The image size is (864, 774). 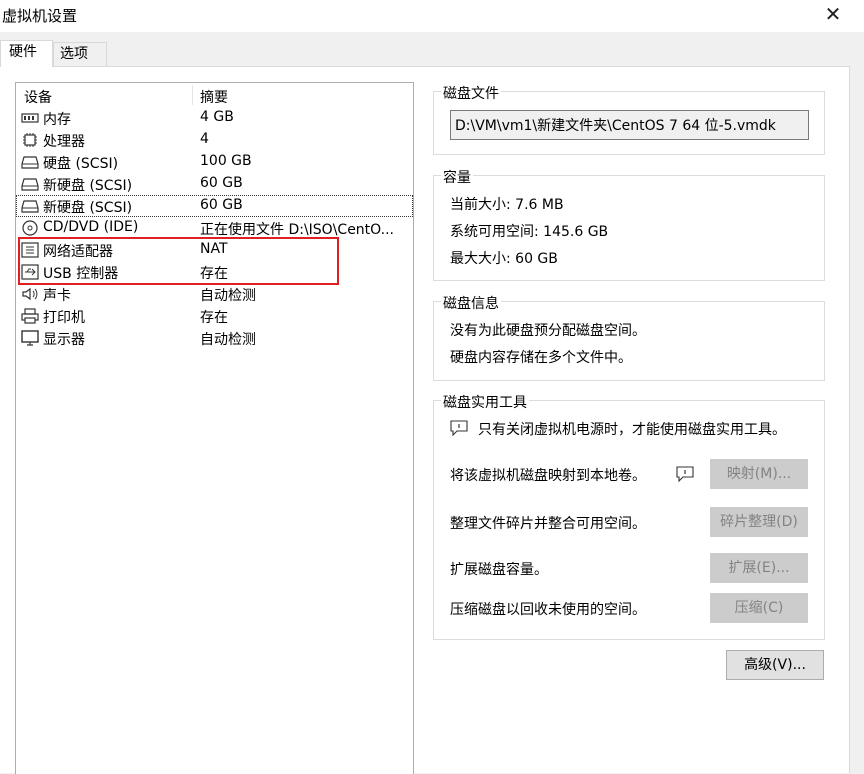 What do you see at coordinates (499, 570) in the screenshot?
I see `expand-description: 扩展磁盘容量。` at bounding box center [499, 570].